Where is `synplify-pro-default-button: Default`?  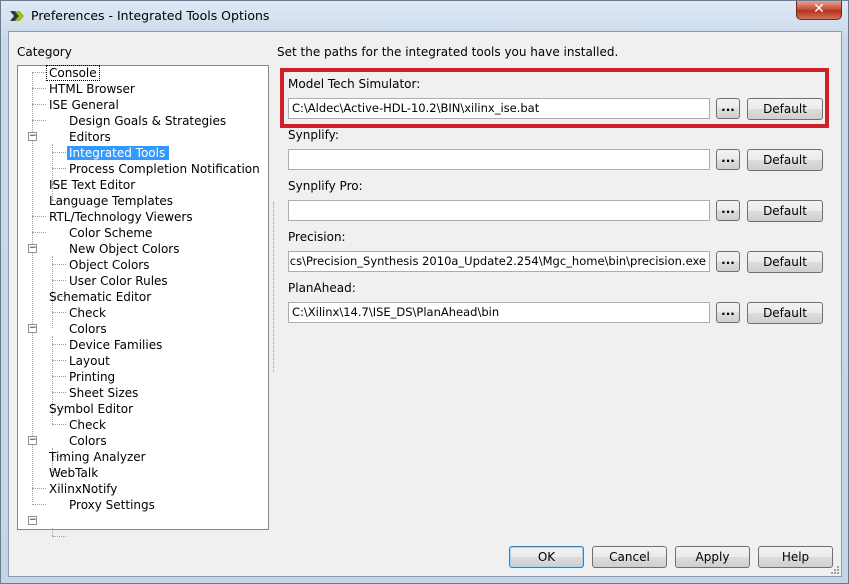
synplify-pro-default-button: Default is located at coordinates (785, 211).